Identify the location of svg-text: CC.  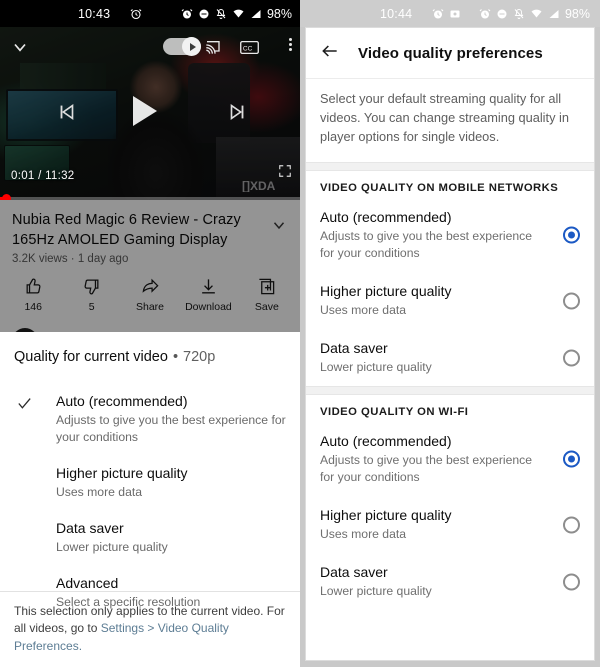
(248, 48).